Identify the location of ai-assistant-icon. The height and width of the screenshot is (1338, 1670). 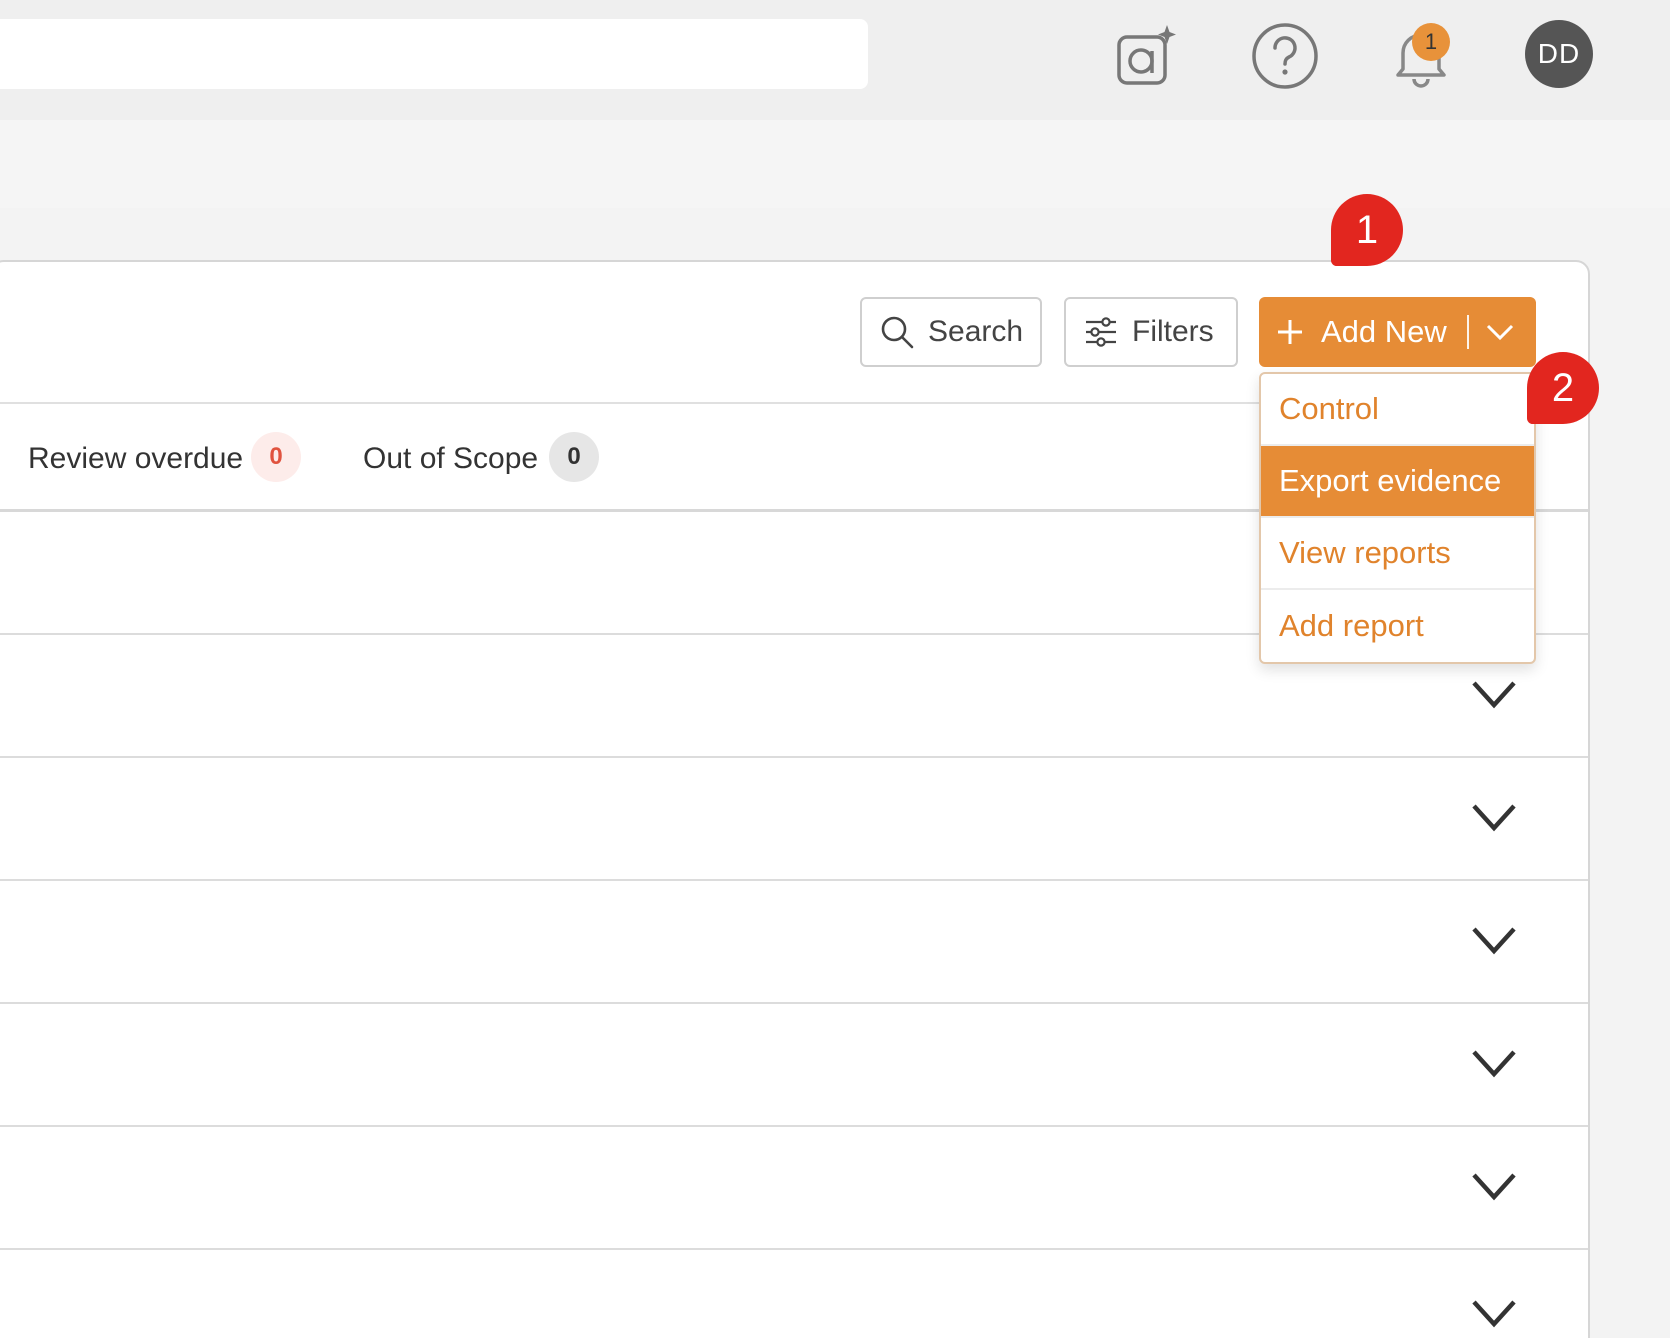
(1146, 56).